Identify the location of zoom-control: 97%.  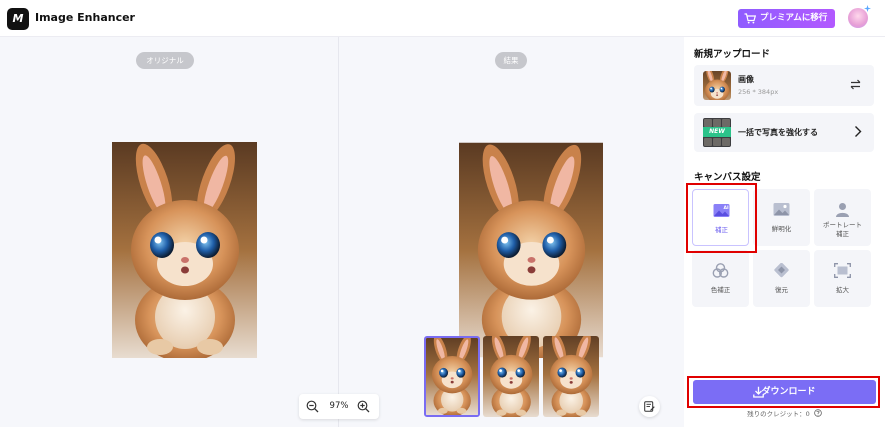
(339, 406).